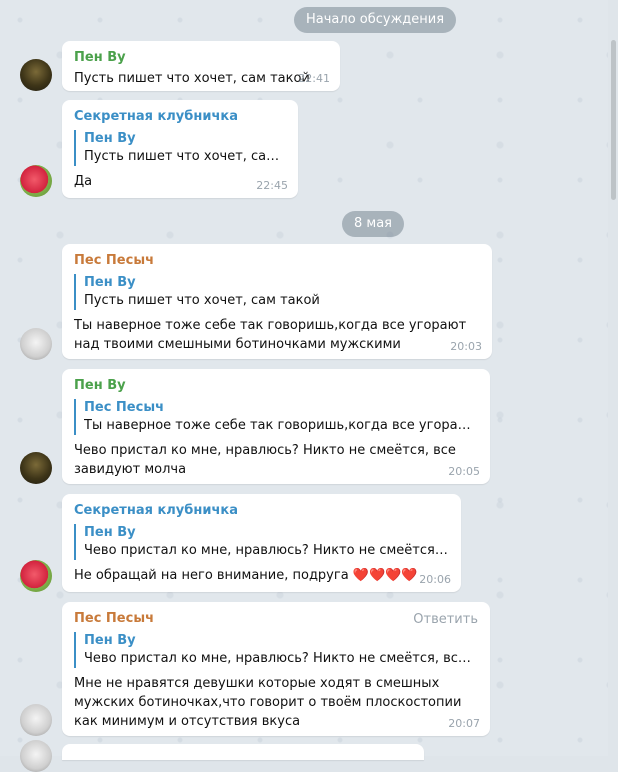  What do you see at coordinates (435, 579) in the screenshot?
I see `message-time: 20:06` at bounding box center [435, 579].